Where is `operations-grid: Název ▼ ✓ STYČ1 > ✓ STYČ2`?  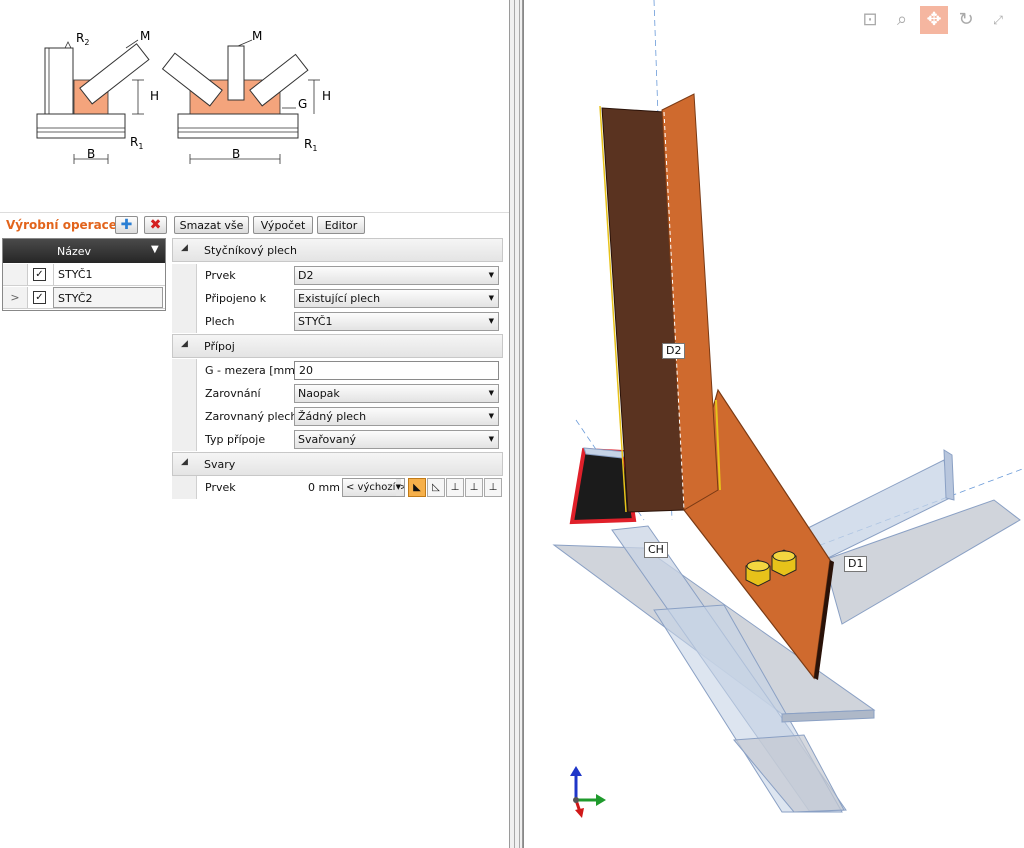 operations-grid: Název ▼ ✓ STYČ1 > ✓ STYČ2 is located at coordinates (84, 274).